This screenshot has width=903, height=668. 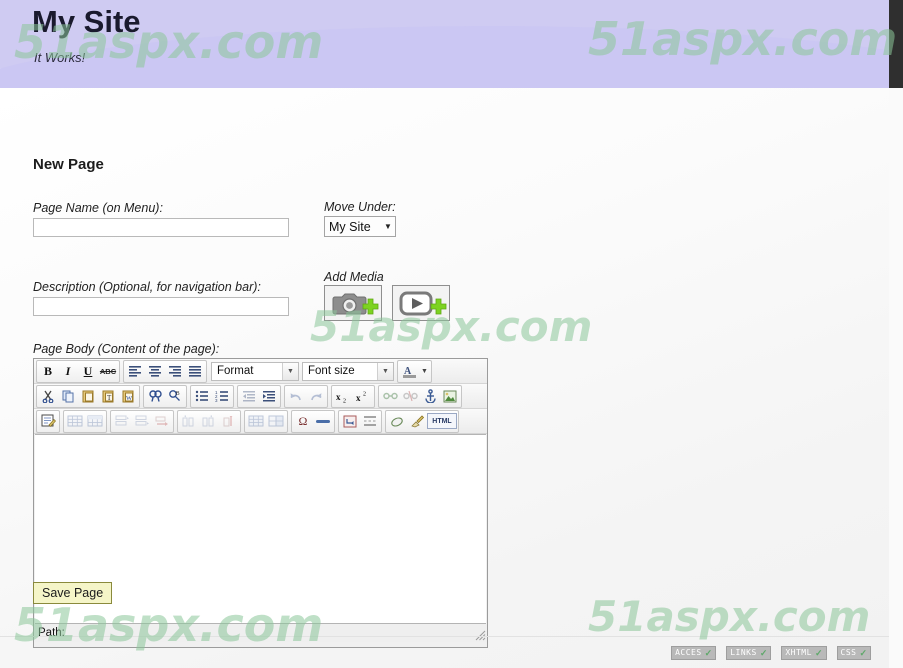 I want to click on toolbar-group-lists: 123, so click(x=212, y=396).